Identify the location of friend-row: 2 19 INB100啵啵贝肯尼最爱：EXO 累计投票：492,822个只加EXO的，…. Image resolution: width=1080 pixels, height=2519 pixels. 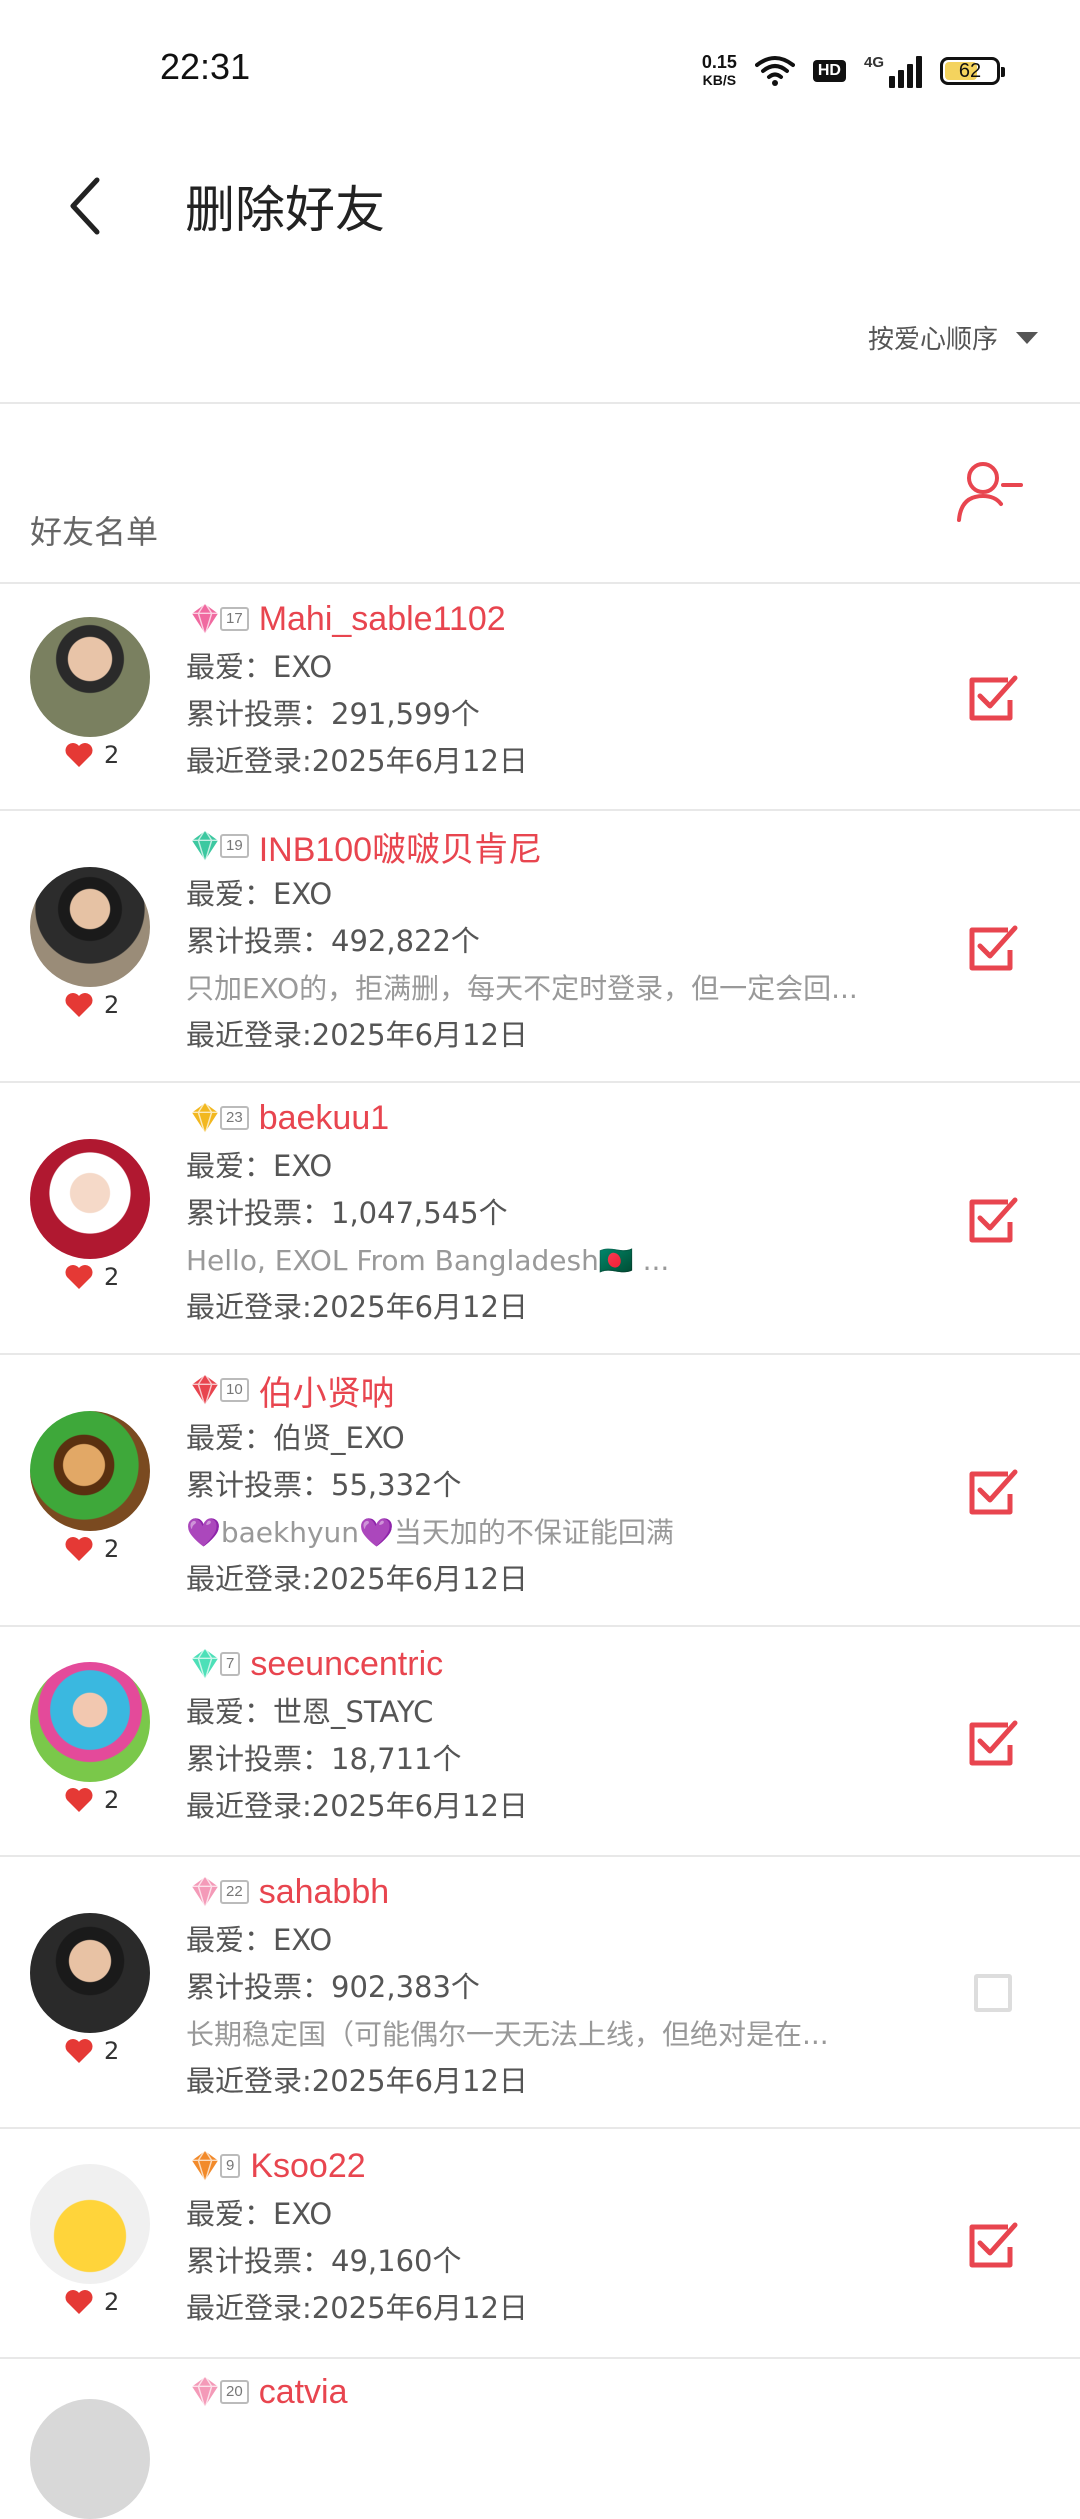
(540, 947).